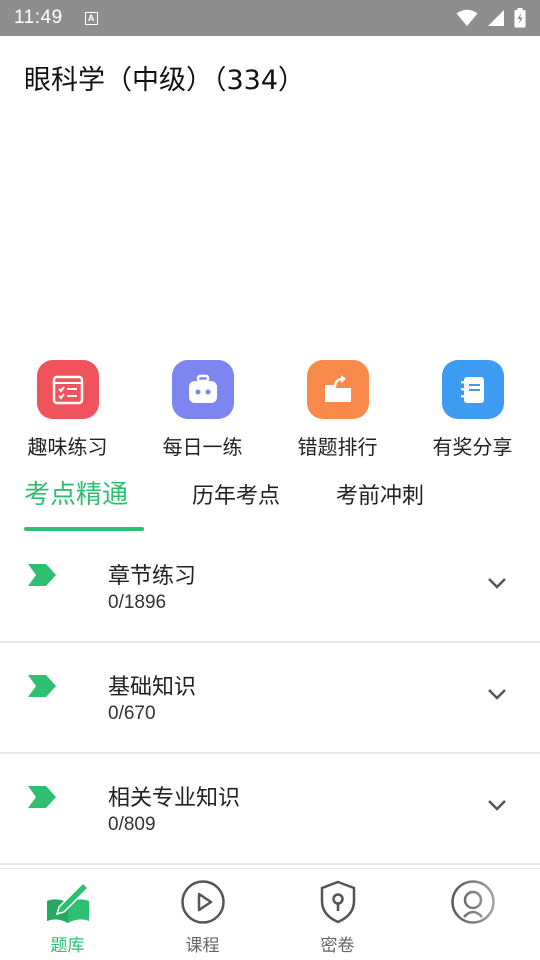  Describe the element at coordinates (84, 529) in the screenshot. I see `tab-indicator` at that location.